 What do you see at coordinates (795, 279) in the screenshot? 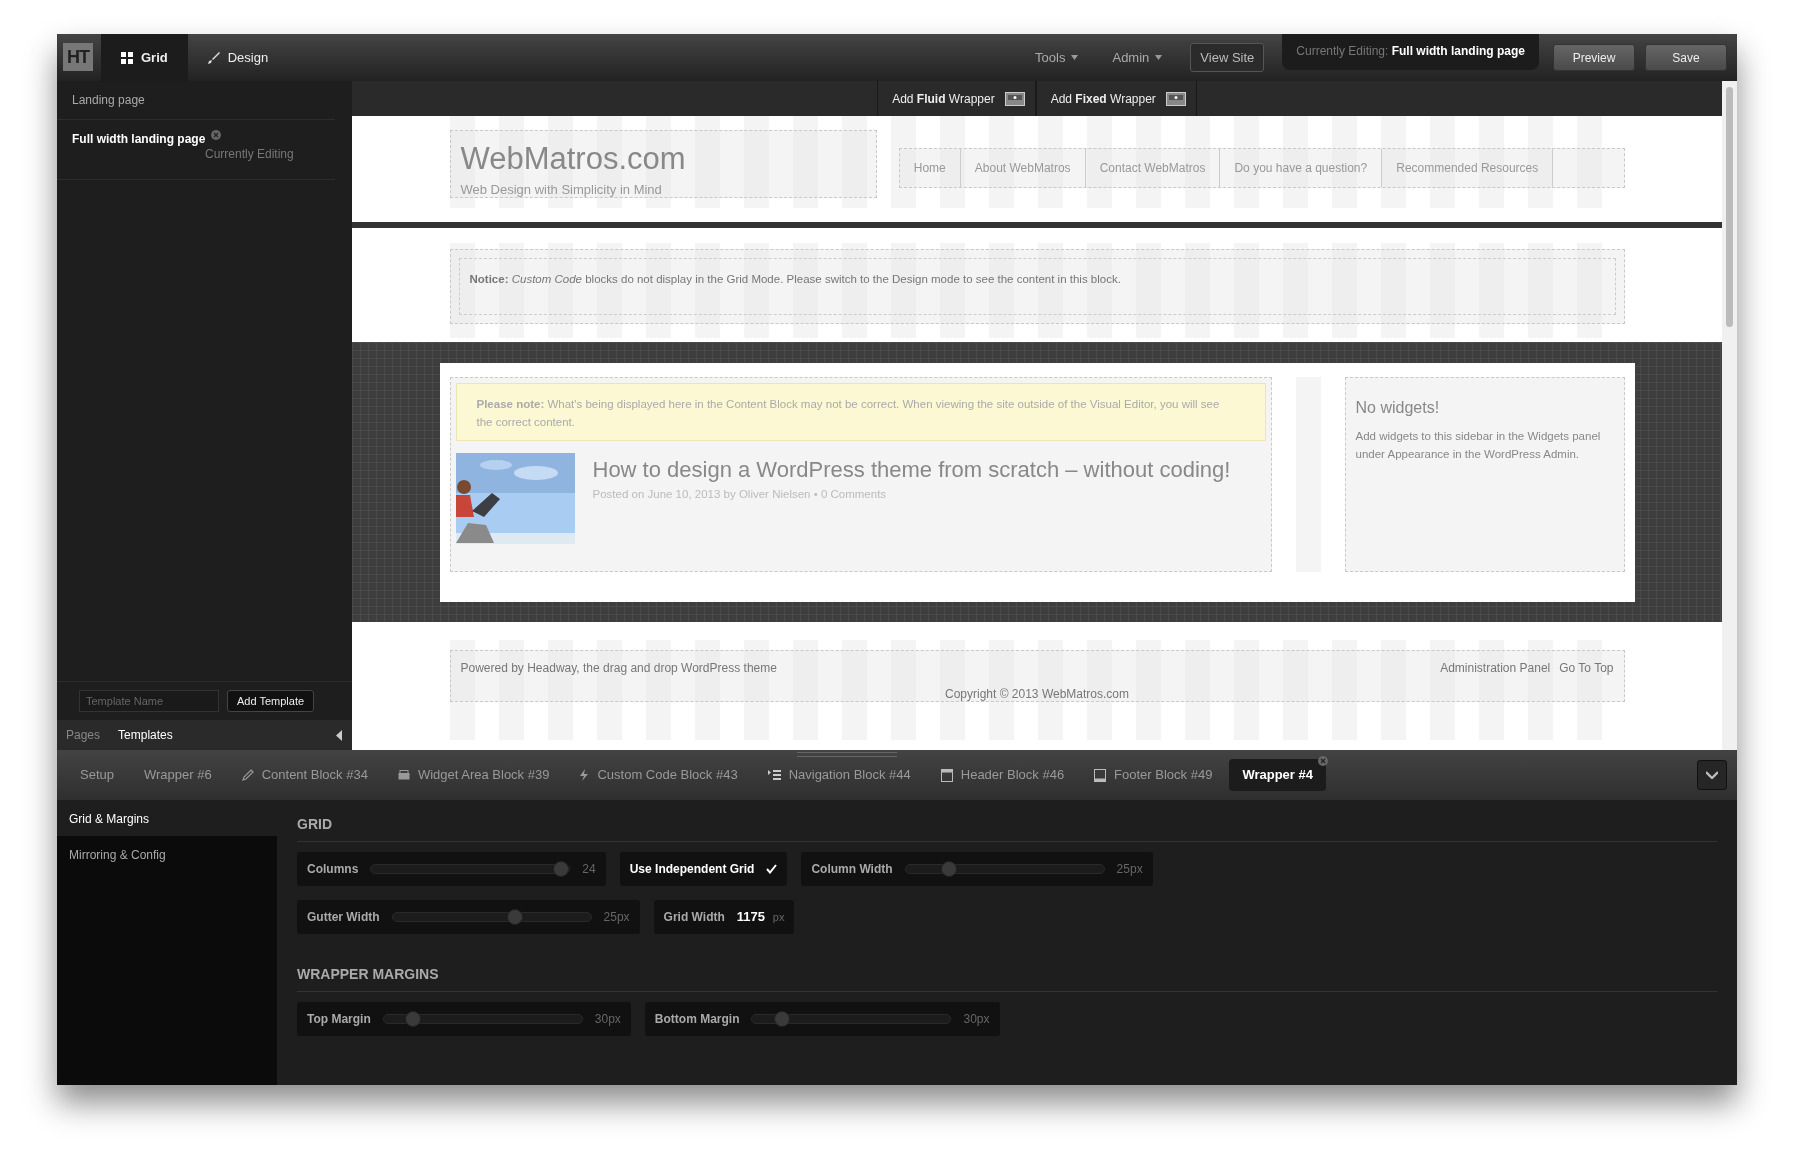
I see `notice-text: Notice: Custom Code blocks do not display in the Grid Mode. Please switch to the Design mode to see the content in this block.` at bounding box center [795, 279].